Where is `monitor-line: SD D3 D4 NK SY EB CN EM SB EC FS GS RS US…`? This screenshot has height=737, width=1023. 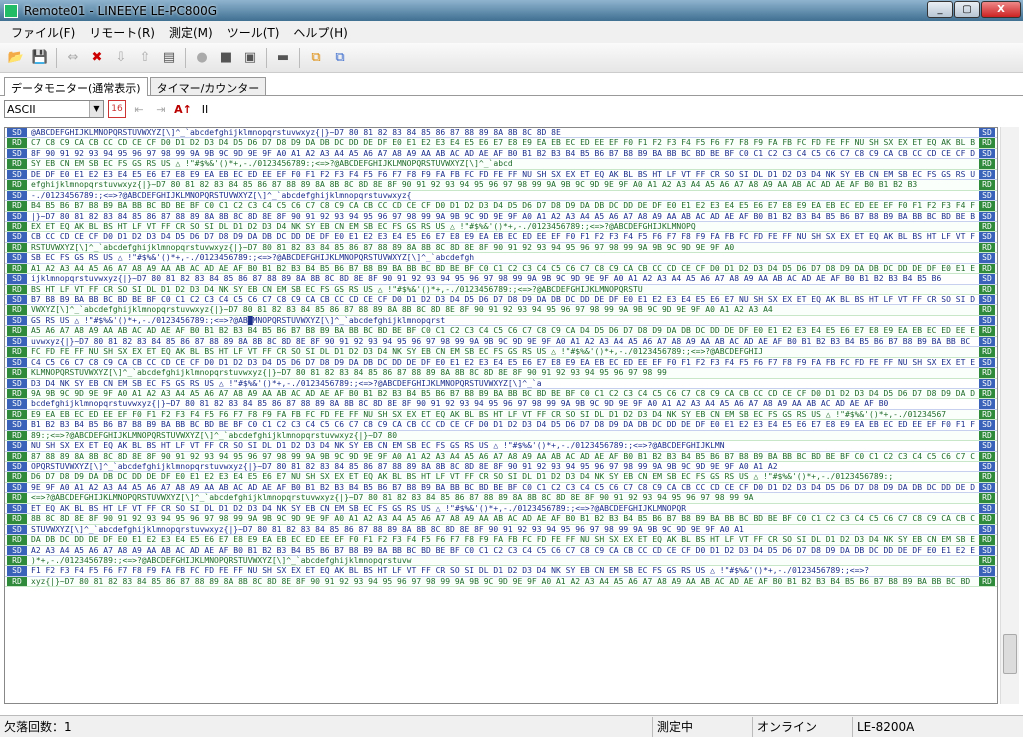 monitor-line: SD D3 D4 NK SY EB CN EM SB EC FS GS RS US… is located at coordinates (501, 383).